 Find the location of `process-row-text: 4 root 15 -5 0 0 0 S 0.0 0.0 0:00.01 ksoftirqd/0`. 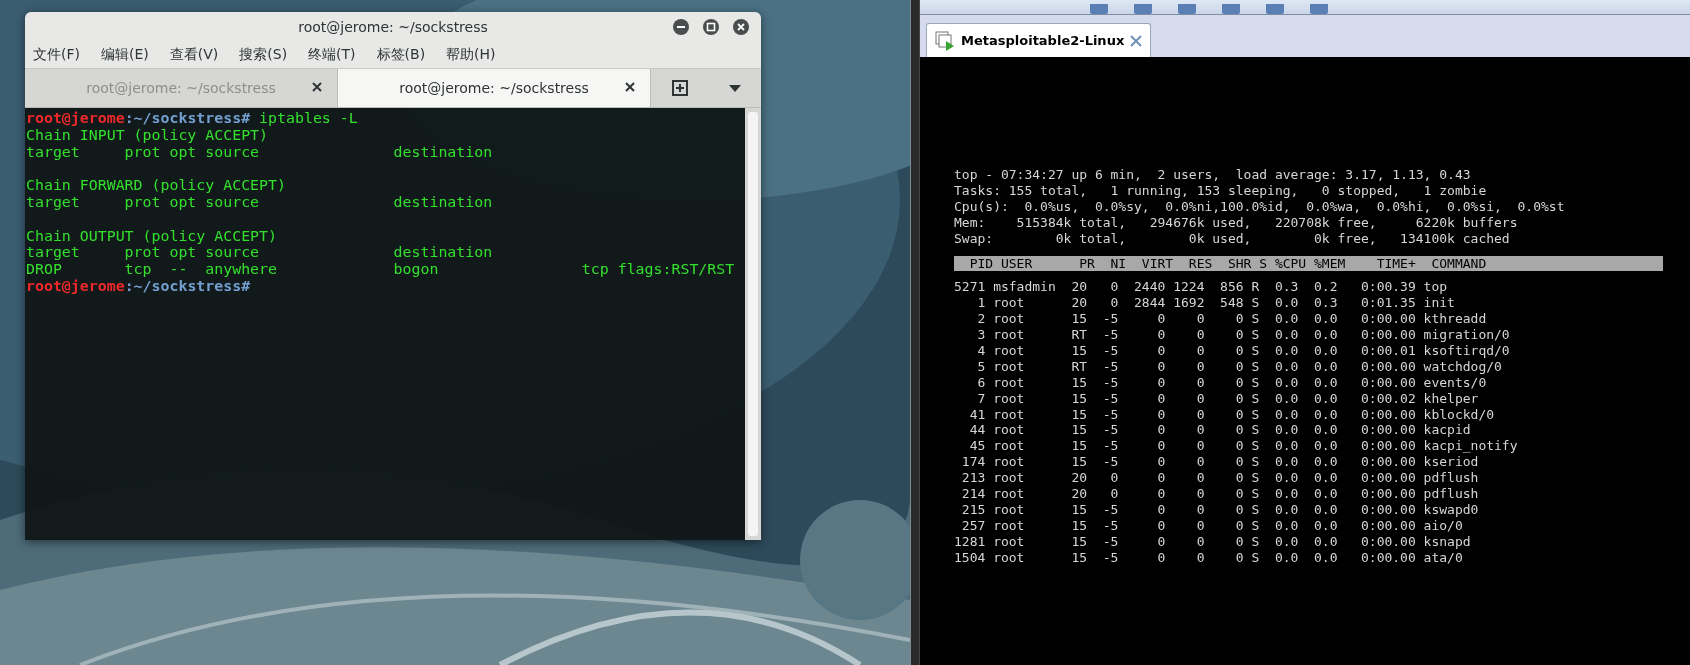

process-row-text: 4 root 15 -5 0 0 0 S 0.0 0.0 0:00.01 ksoftirqd/0 is located at coordinates (1243, 351).